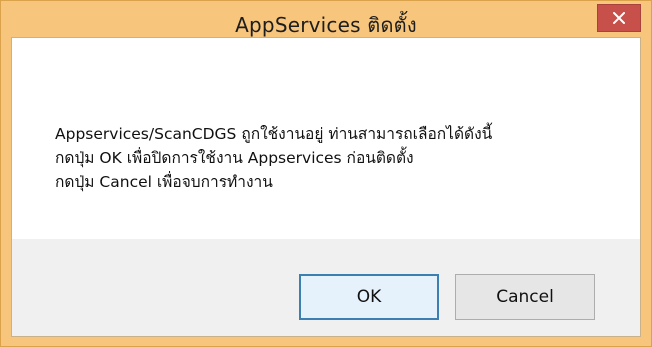  I want to click on close-button, so click(619, 18).